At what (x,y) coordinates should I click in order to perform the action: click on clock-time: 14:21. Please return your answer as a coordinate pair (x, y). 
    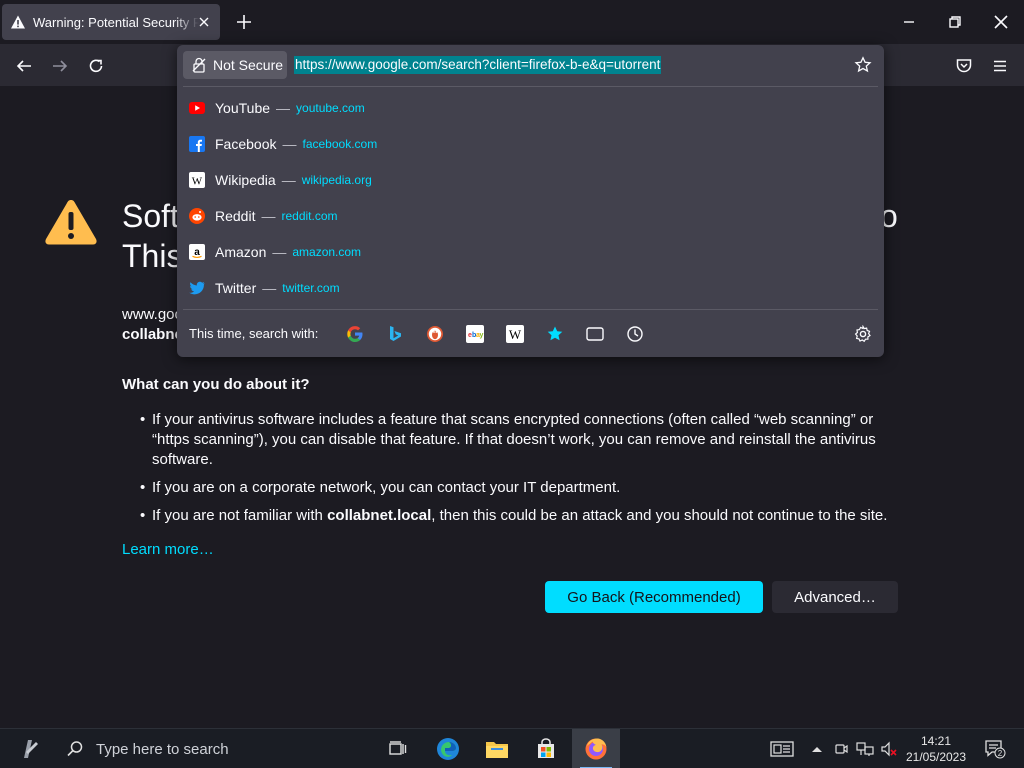
    Looking at the image, I should click on (936, 741).